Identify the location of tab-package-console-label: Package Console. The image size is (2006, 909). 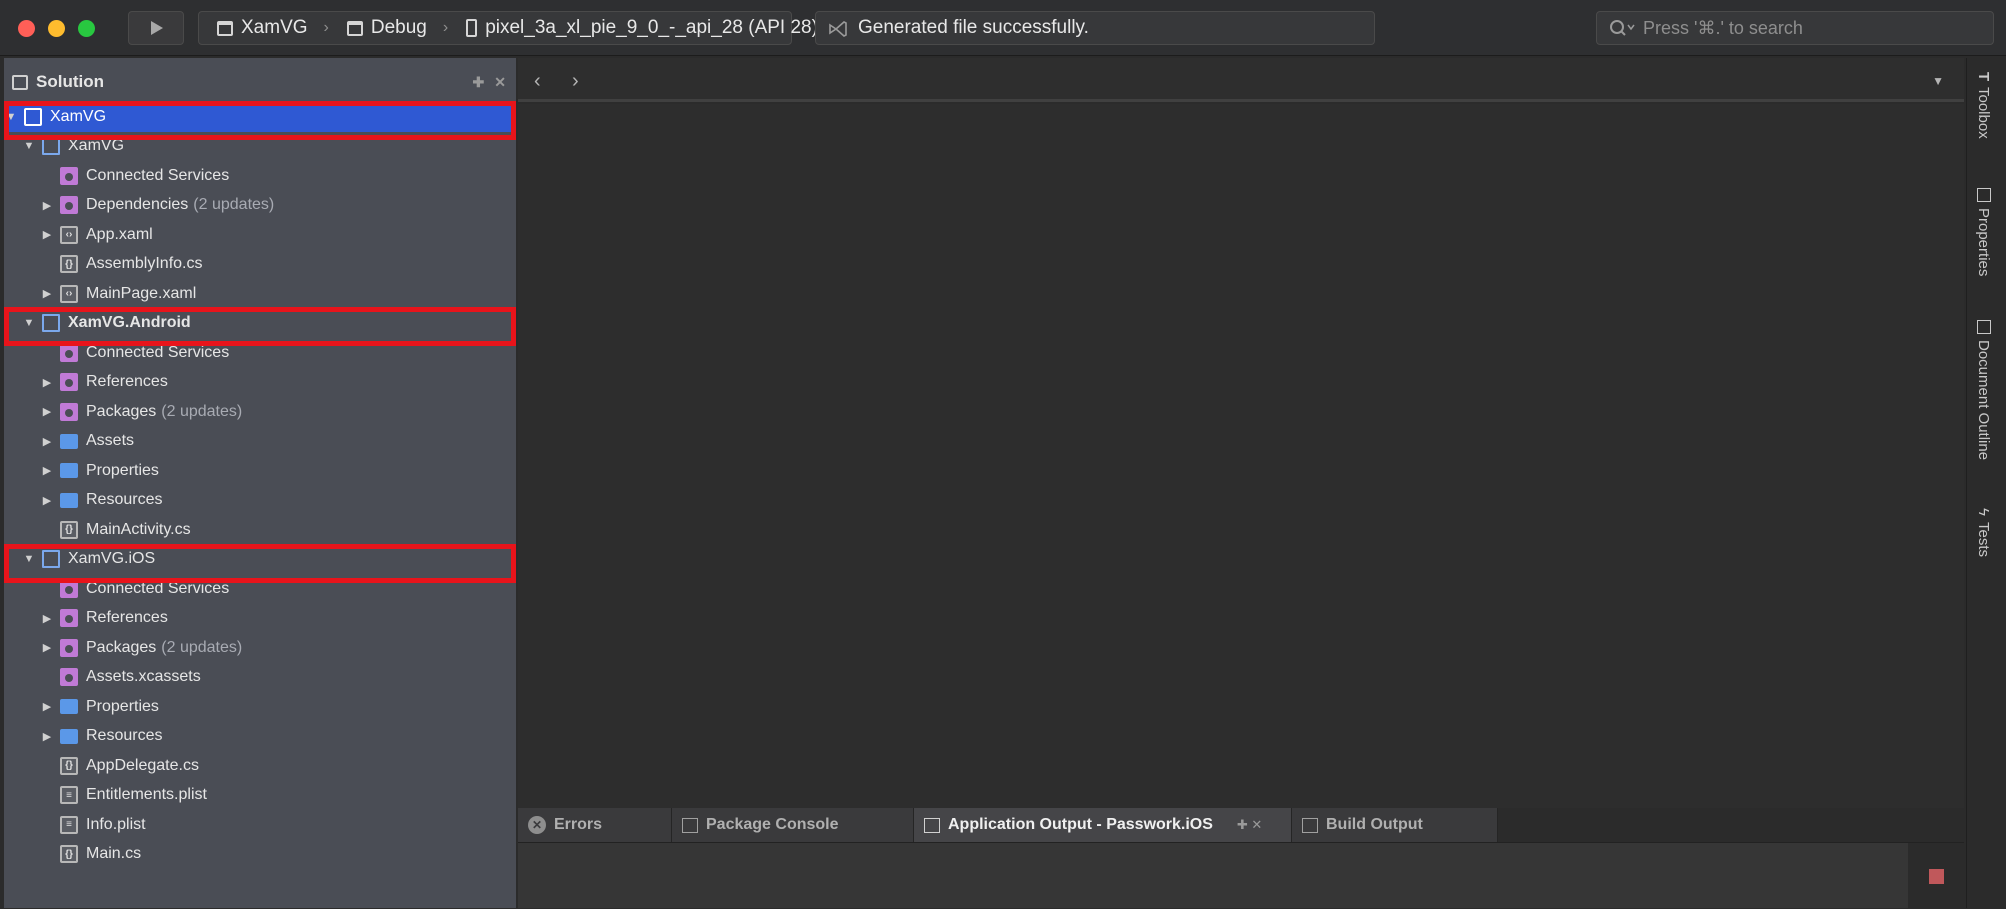
(772, 824).